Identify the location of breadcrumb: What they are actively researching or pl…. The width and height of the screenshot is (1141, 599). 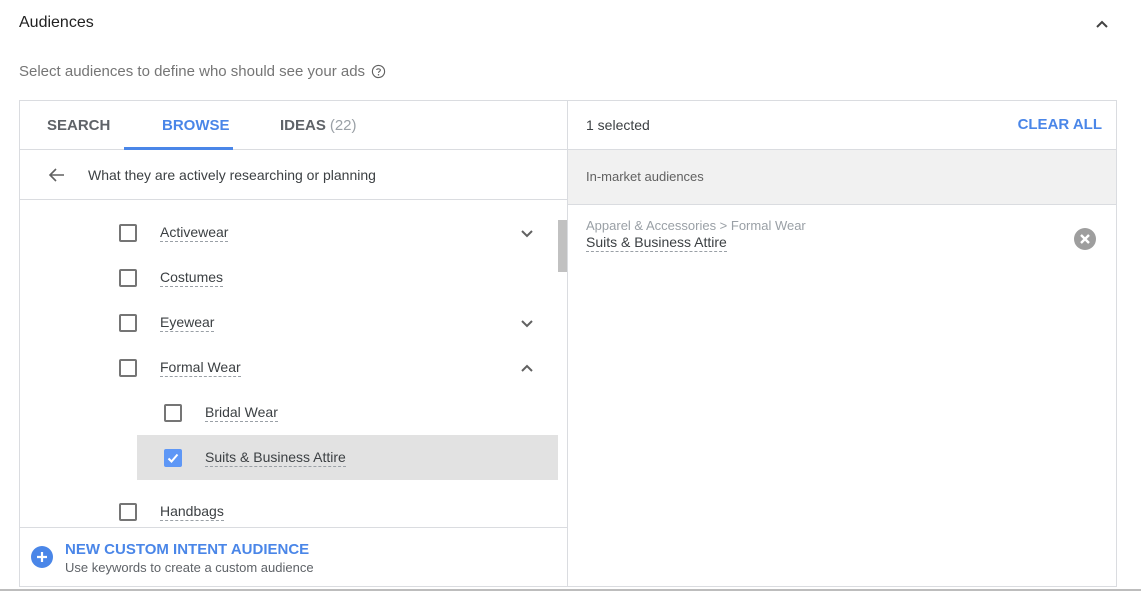
(232, 174).